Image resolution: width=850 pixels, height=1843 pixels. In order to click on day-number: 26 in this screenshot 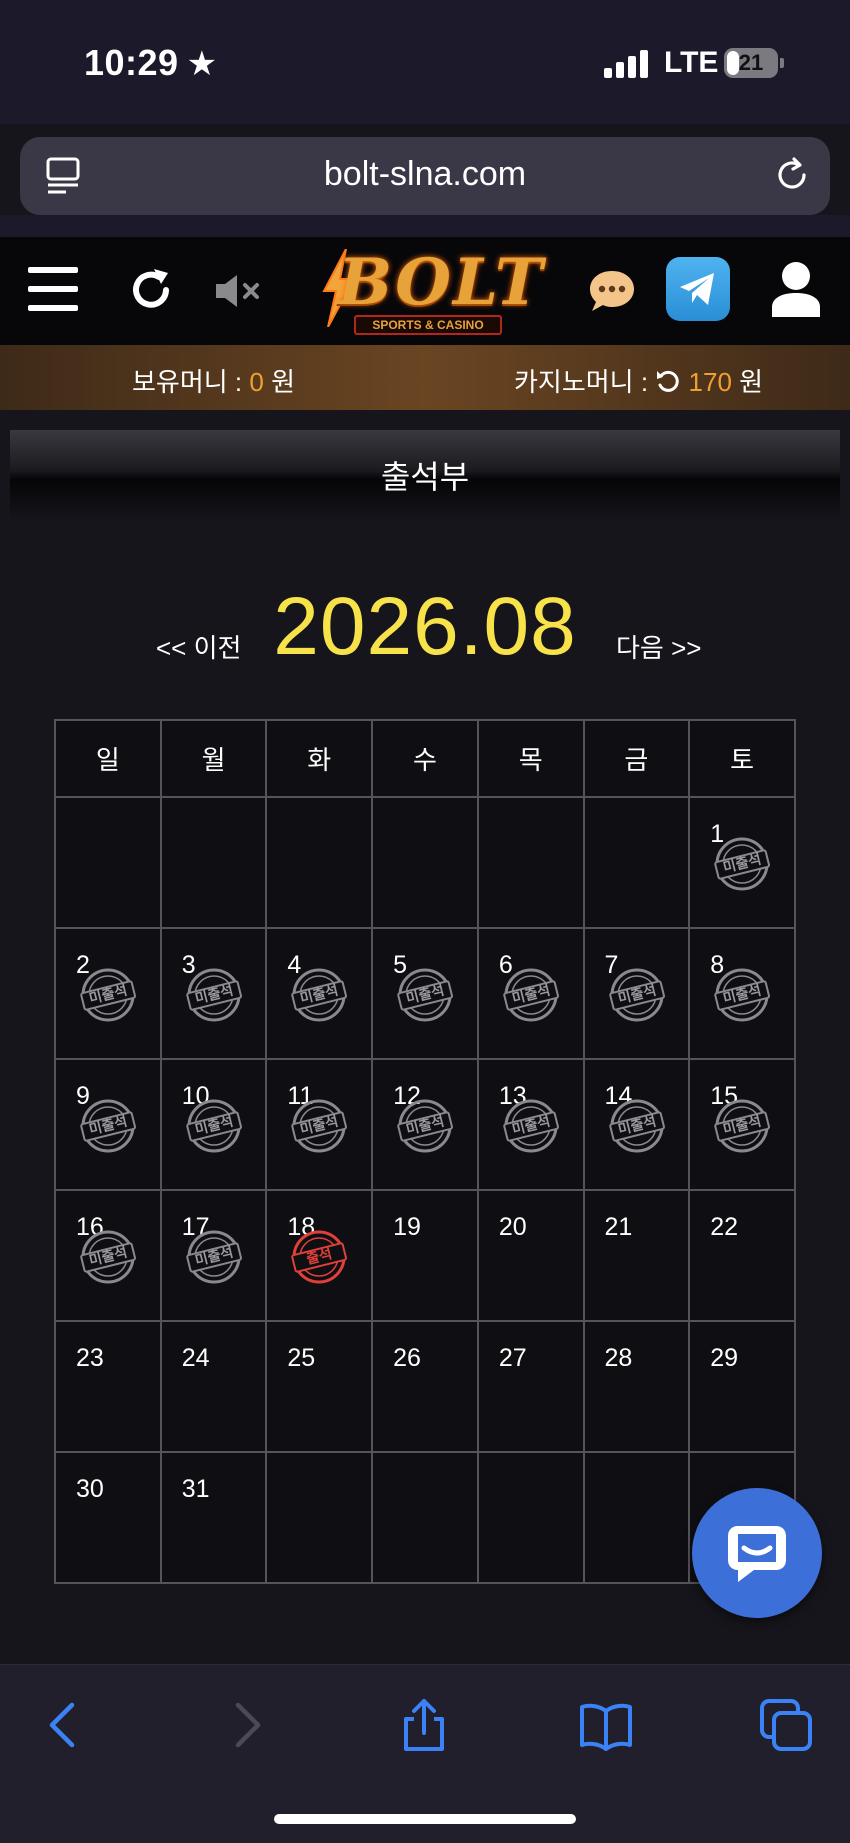, I will do `click(407, 1358)`.